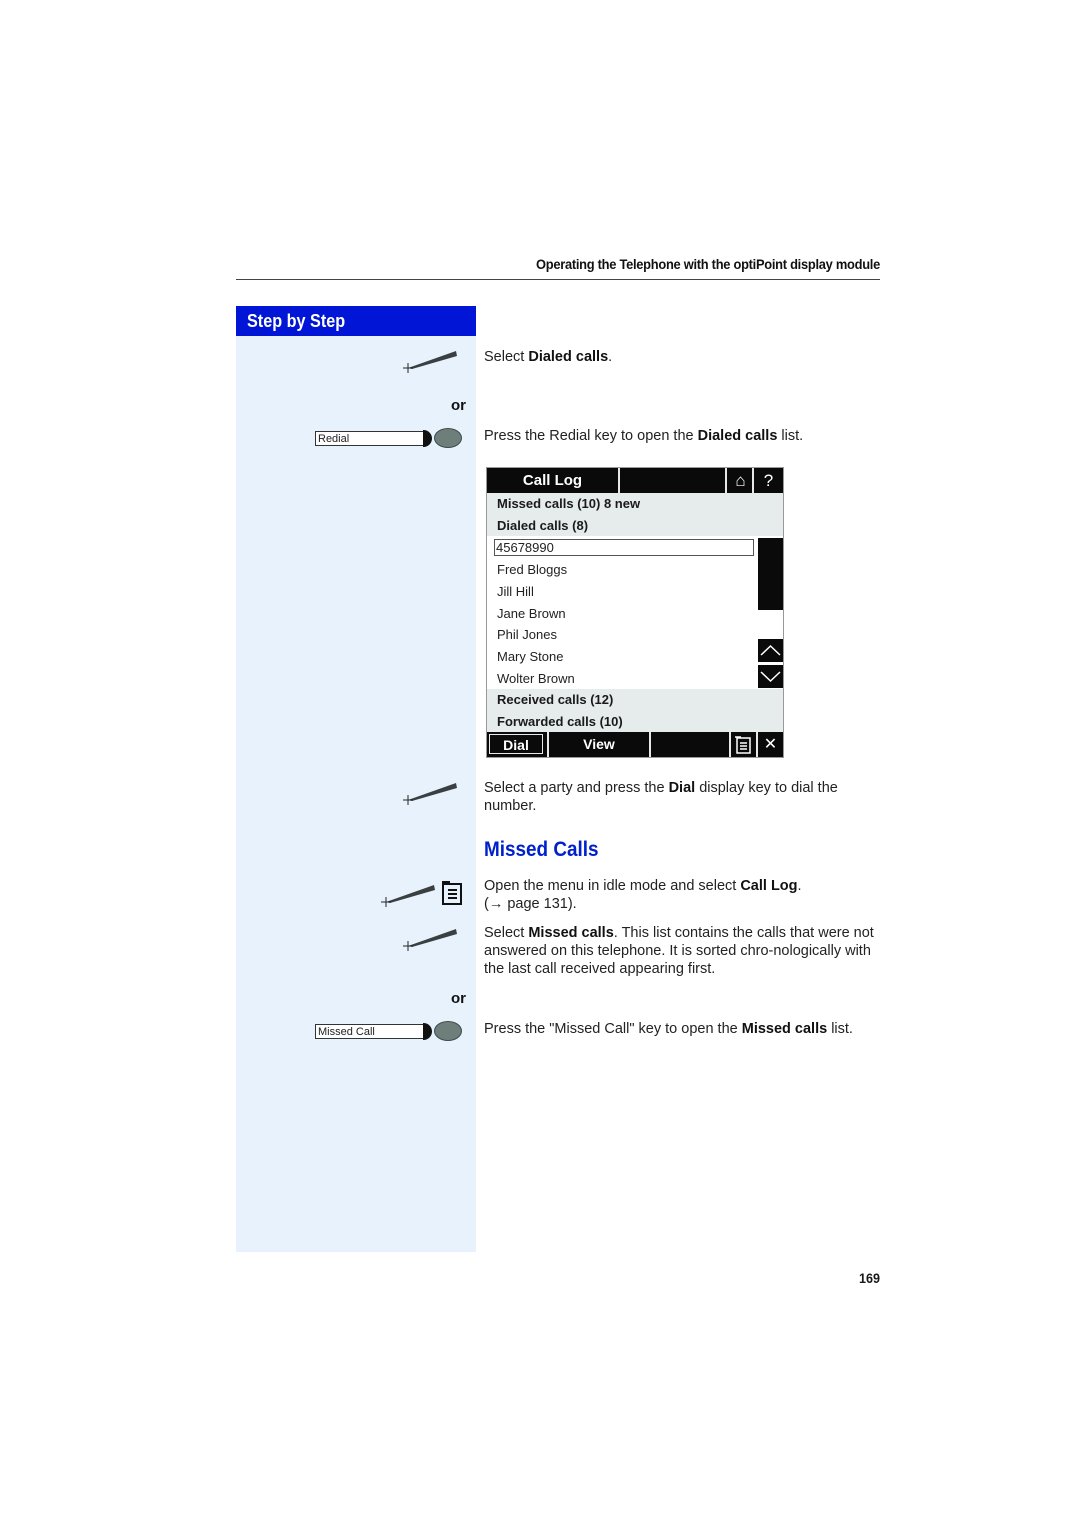 The height and width of the screenshot is (1528, 1080). What do you see at coordinates (548, 357) in the screenshot?
I see `step-select-dialed: Select Dialed calls.` at bounding box center [548, 357].